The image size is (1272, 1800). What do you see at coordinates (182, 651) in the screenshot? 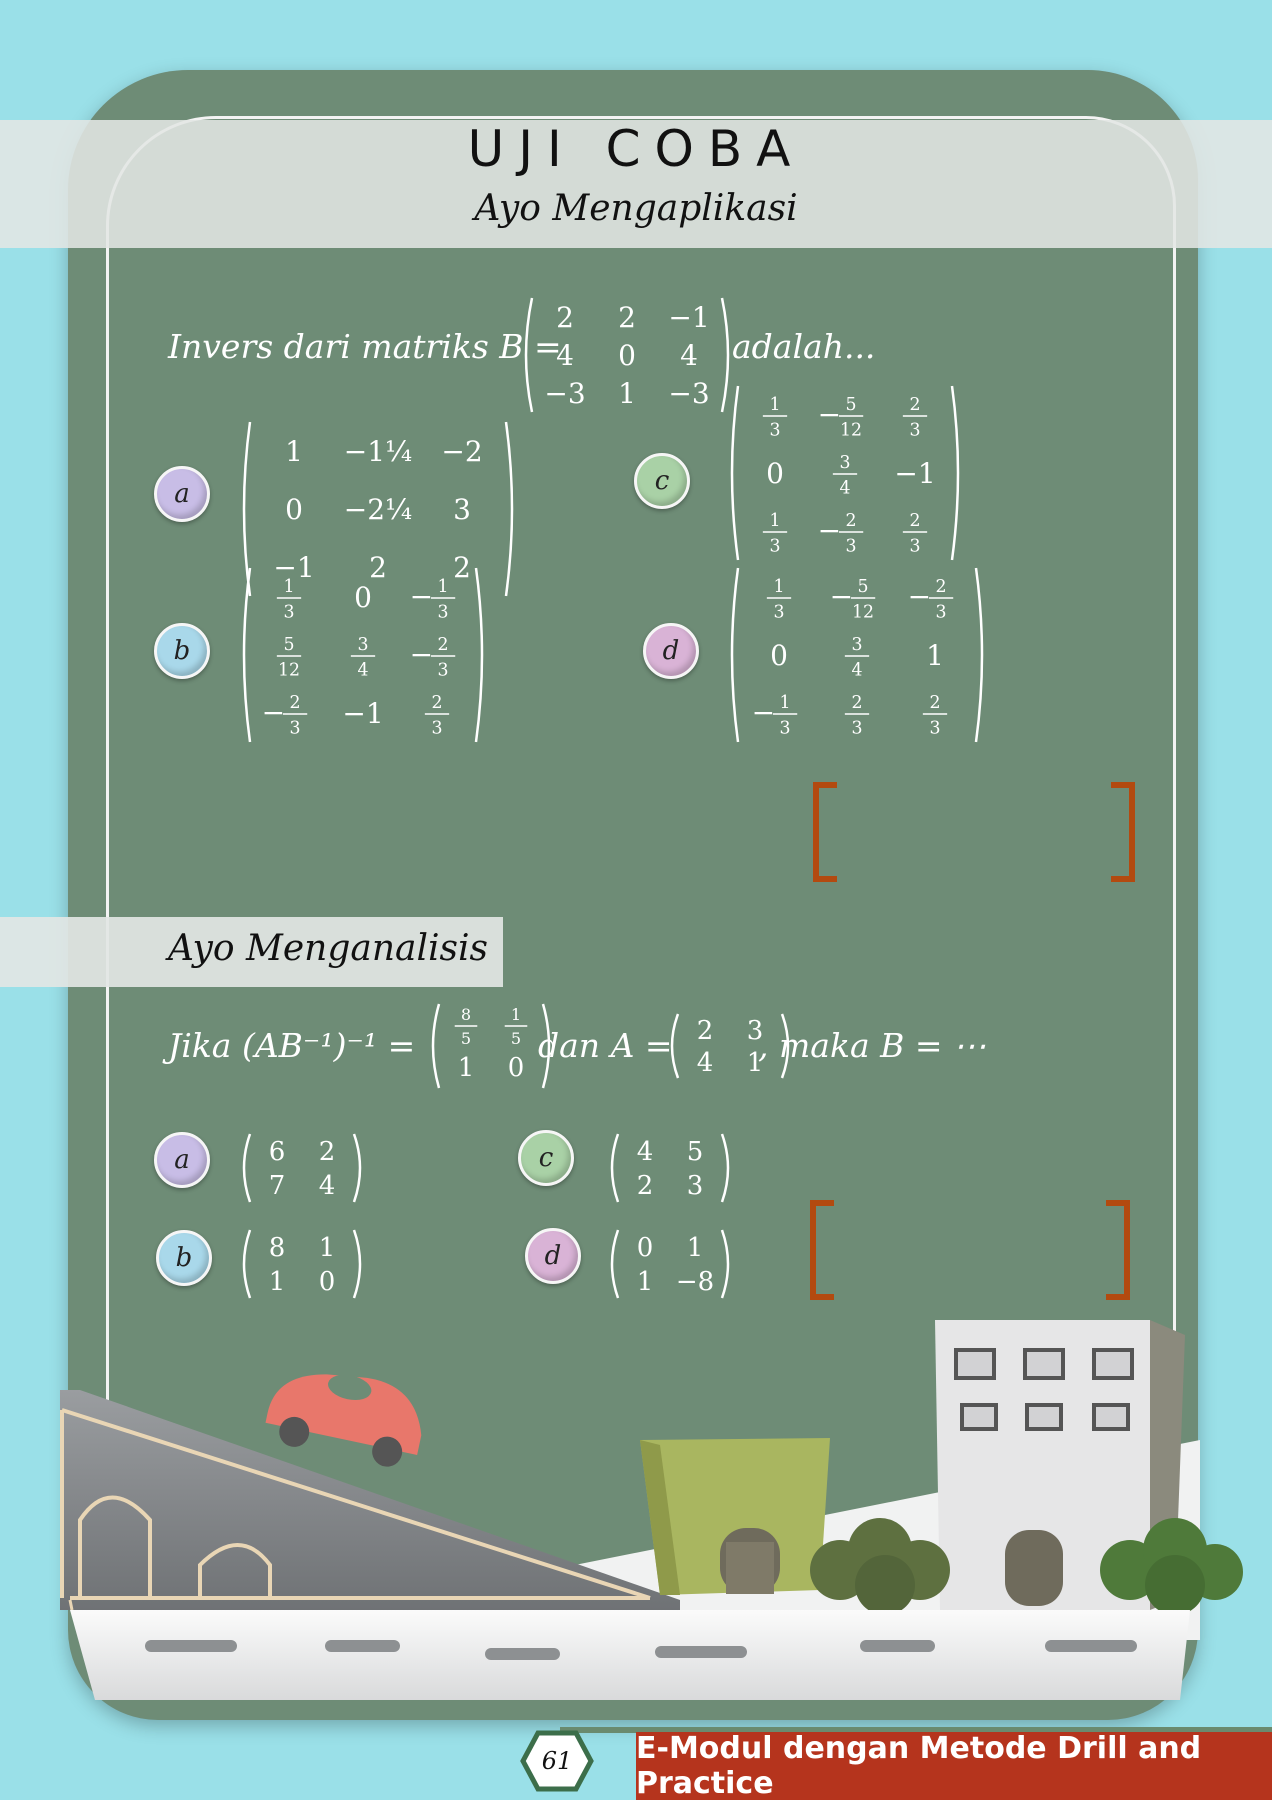
I see `option-b-badge: b` at bounding box center [182, 651].